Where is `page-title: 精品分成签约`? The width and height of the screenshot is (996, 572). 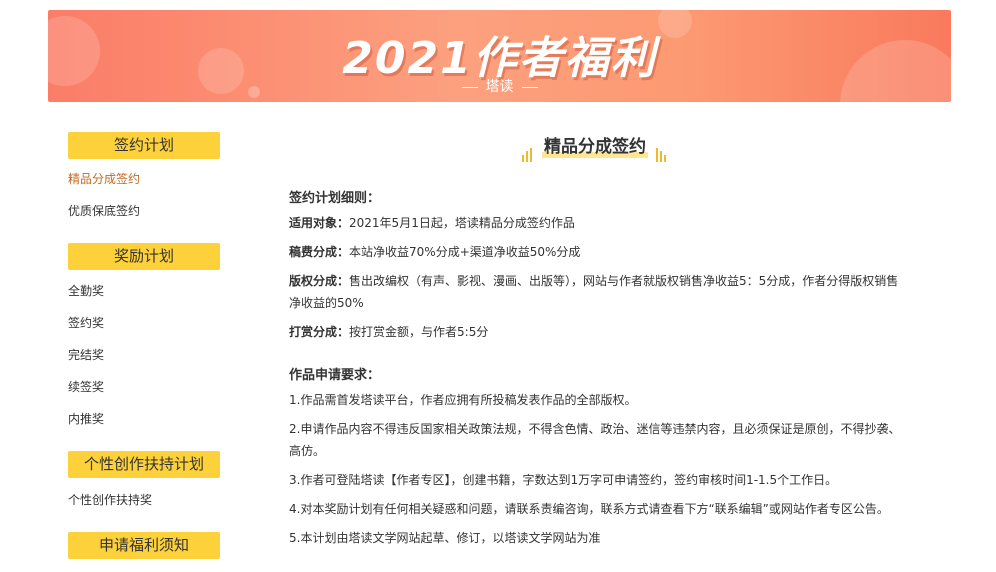
page-title: 精品分成签约 is located at coordinates (595, 147).